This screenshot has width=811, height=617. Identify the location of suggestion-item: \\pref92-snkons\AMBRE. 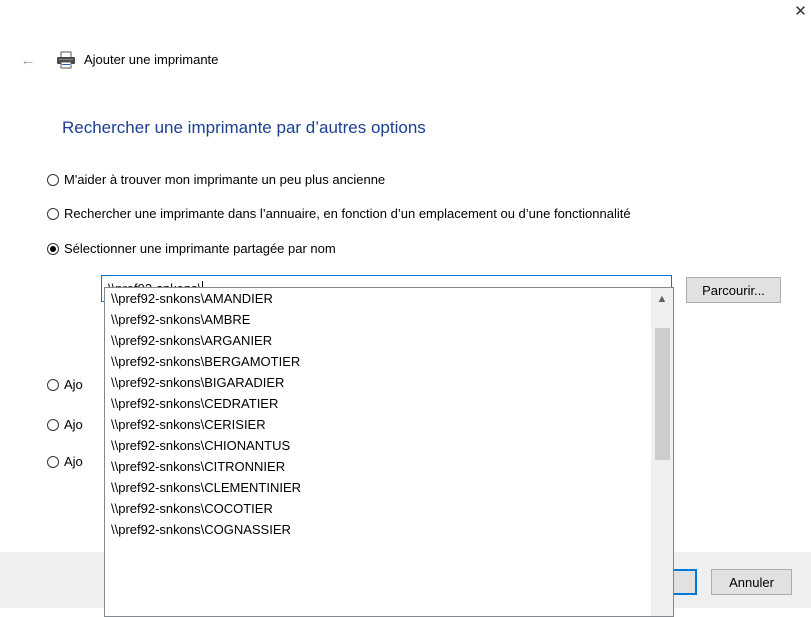
(377, 319).